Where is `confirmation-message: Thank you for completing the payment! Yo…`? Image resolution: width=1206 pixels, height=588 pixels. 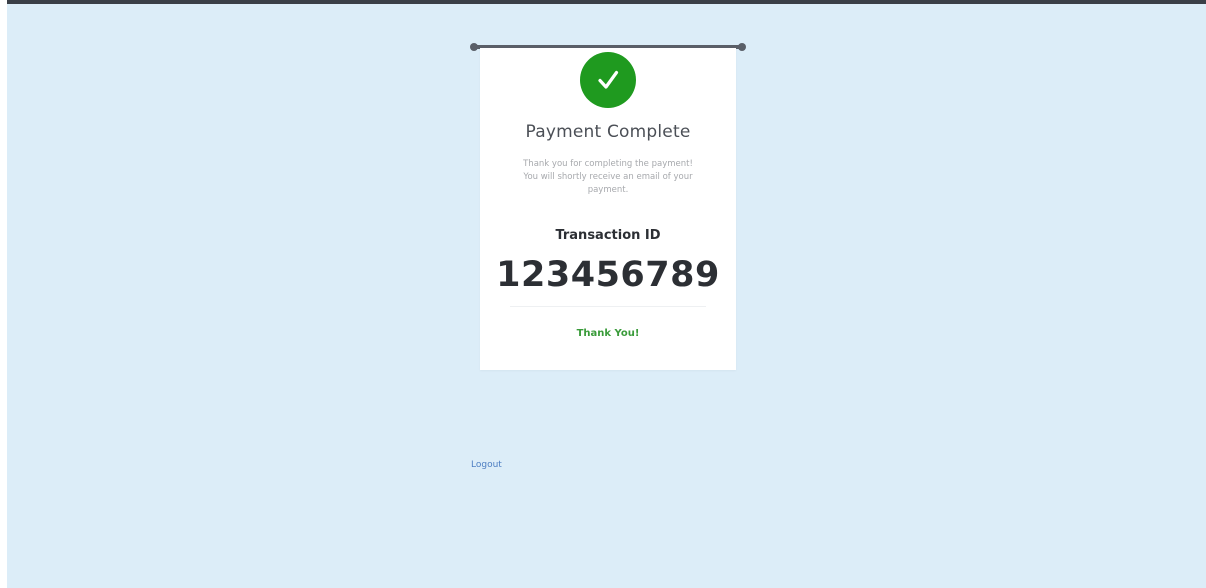 confirmation-message: Thank you for completing the payment! Yo… is located at coordinates (608, 177).